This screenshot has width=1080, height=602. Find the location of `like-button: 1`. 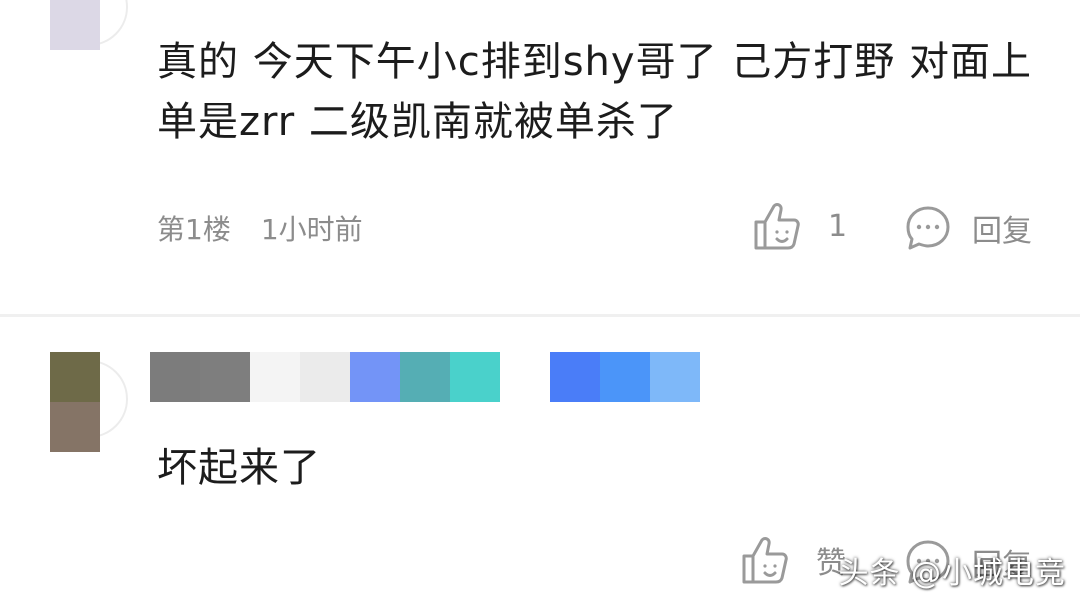

like-button: 1 is located at coordinates (799, 226).